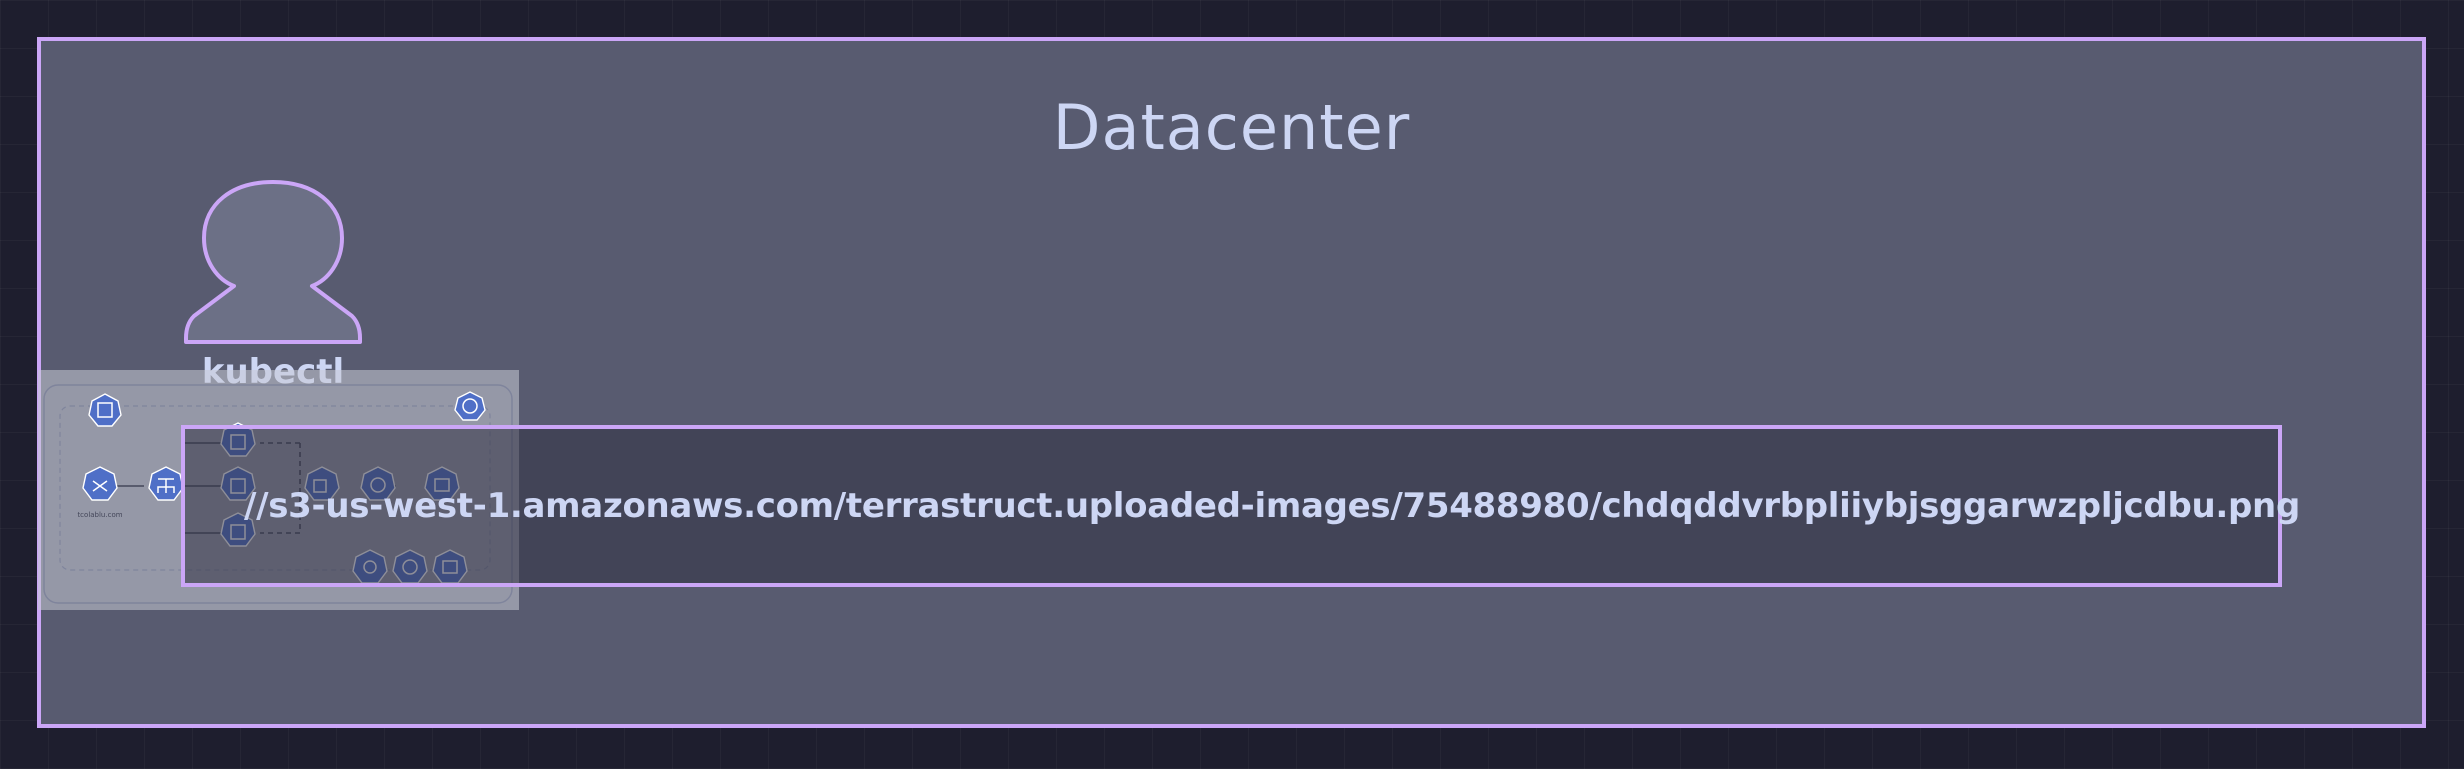 The image size is (2464, 769). Describe the element at coordinates (1231, 127) in the screenshot. I see `datacenter-label: Datacenter` at that location.